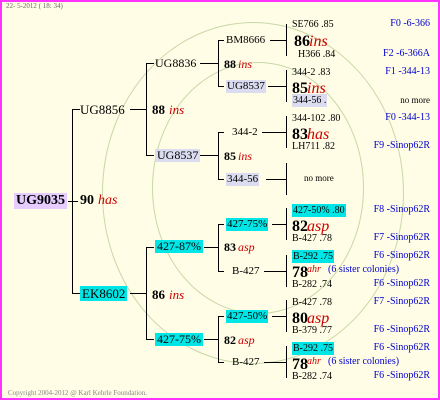 This screenshot has width=440, height=400. I want to click on l2-id: UG8537, so click(178, 155).